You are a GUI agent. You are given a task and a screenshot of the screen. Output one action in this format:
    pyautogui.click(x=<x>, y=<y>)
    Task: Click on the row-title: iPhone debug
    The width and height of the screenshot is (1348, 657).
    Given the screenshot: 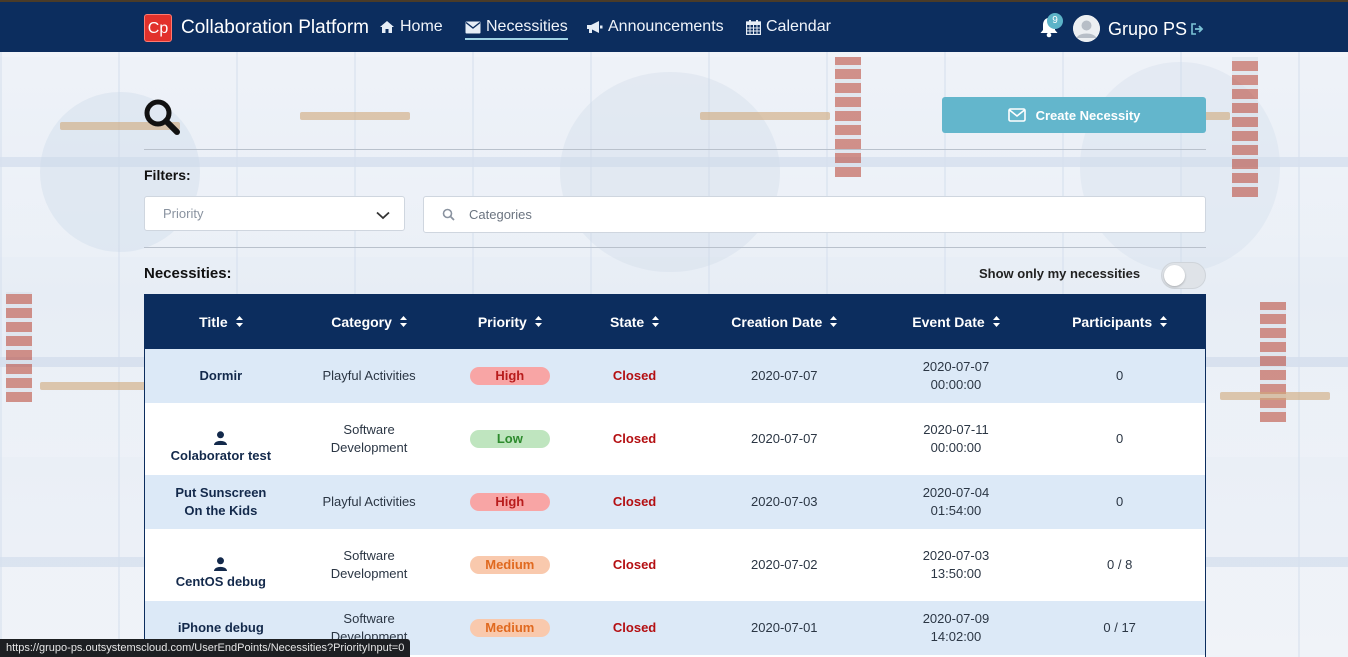 What is the action you would take?
    pyautogui.click(x=221, y=628)
    